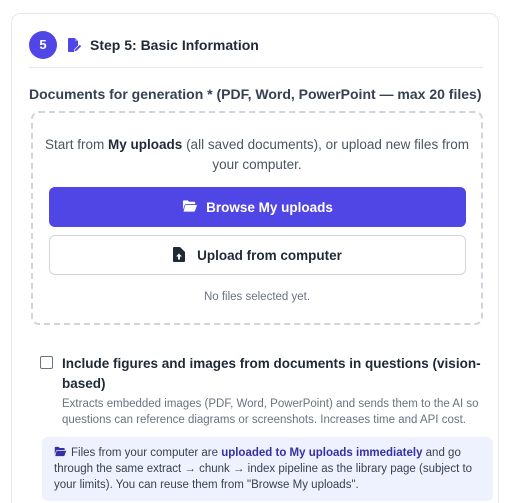 The image size is (513, 503). Describe the element at coordinates (77, 144) in the screenshot. I see `intro-prefix: Start from` at that location.